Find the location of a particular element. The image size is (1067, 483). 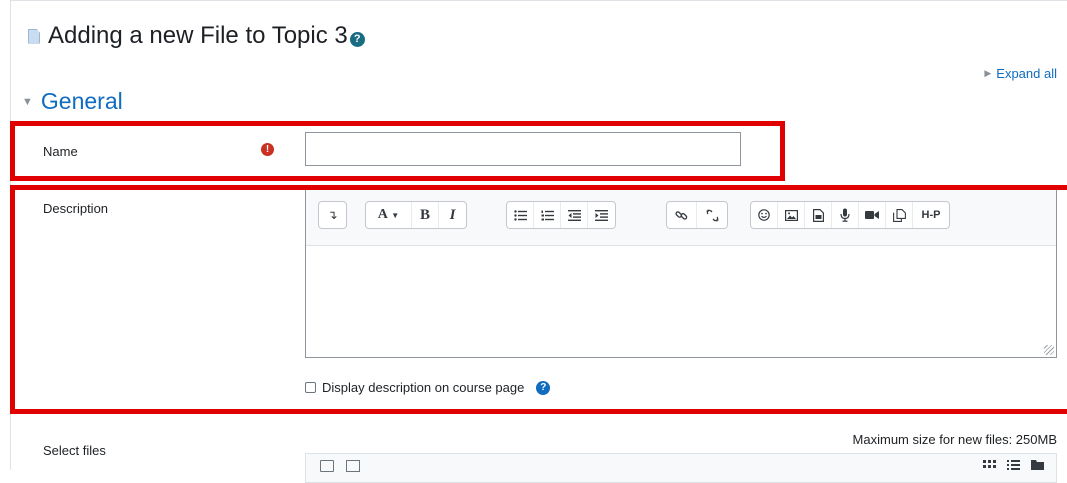

page-header: Adding a new File to Topic 3 ? is located at coordinates (196, 36).